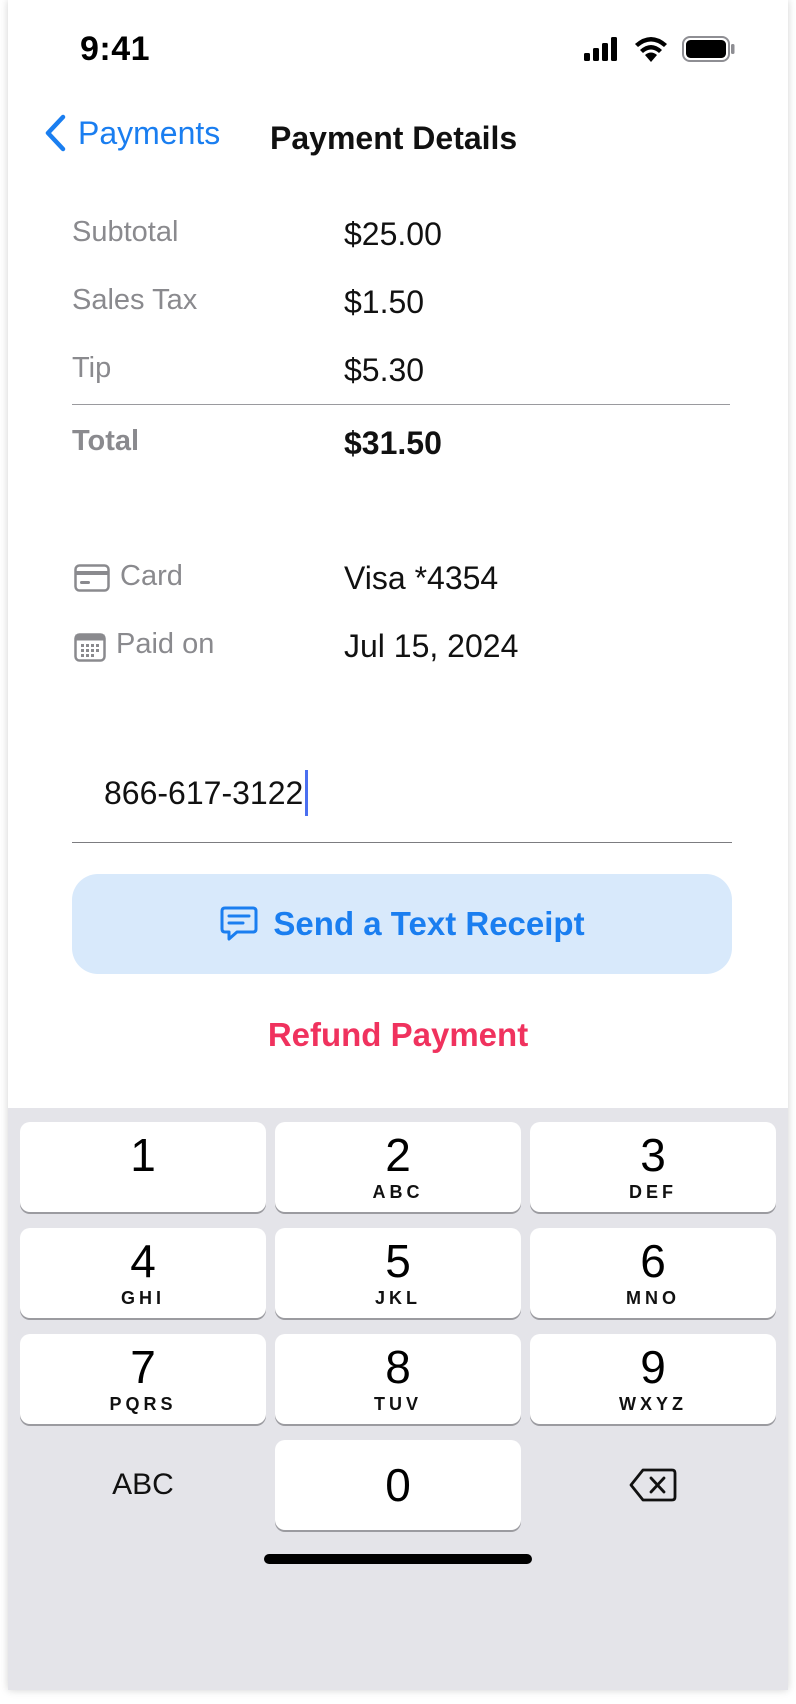 This screenshot has height=1704, width=796. I want to click on backspace-icon, so click(653, 1485).